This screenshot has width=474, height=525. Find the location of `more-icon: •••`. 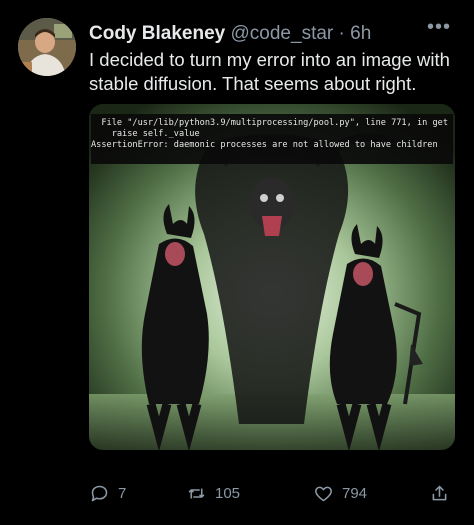

more-icon: ••• is located at coordinates (439, 29).